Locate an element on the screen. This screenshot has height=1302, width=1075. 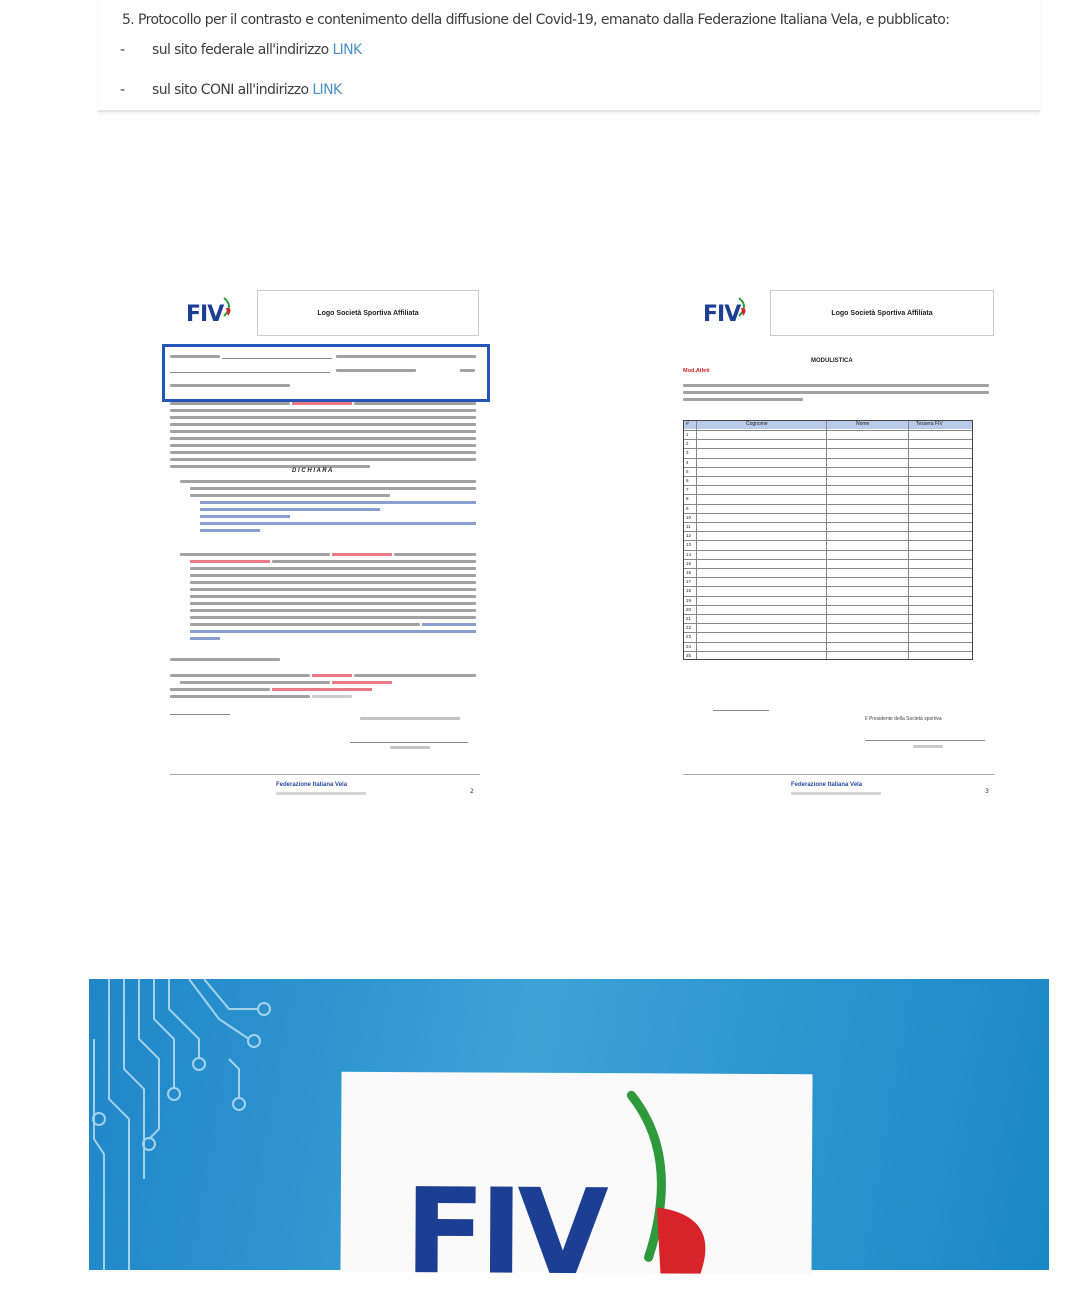
row-number: 14 is located at coordinates (689, 554).